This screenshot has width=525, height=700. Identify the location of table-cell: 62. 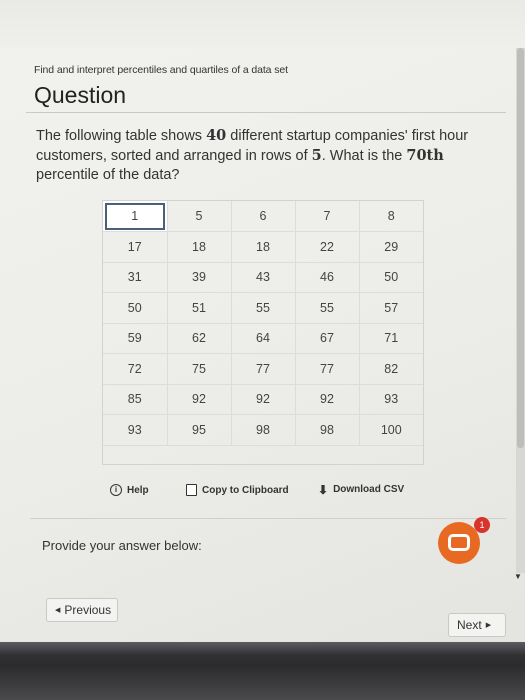
(199, 338).